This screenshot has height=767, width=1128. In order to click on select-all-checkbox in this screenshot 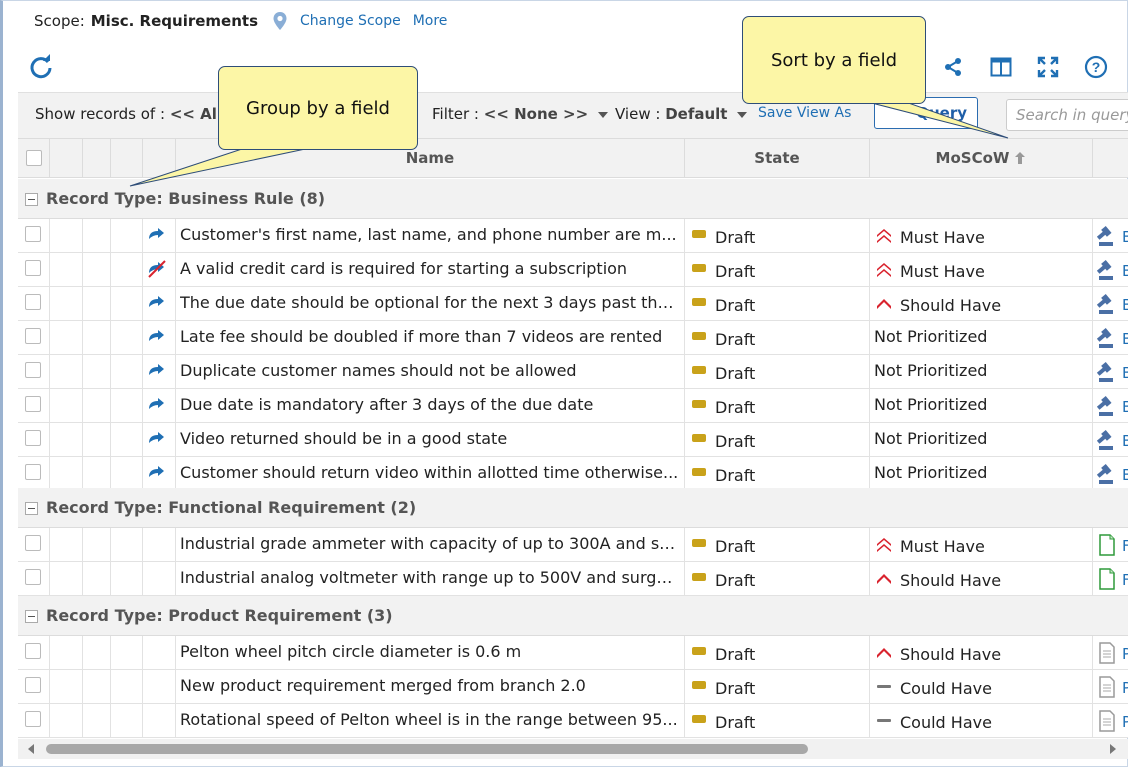, I will do `click(33, 158)`.